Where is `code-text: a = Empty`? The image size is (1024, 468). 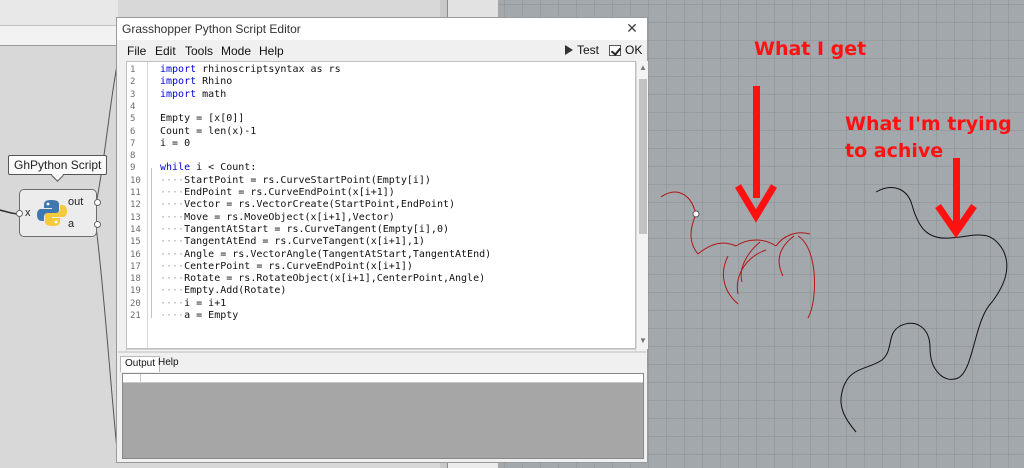 code-text: a = Empty is located at coordinates (211, 315).